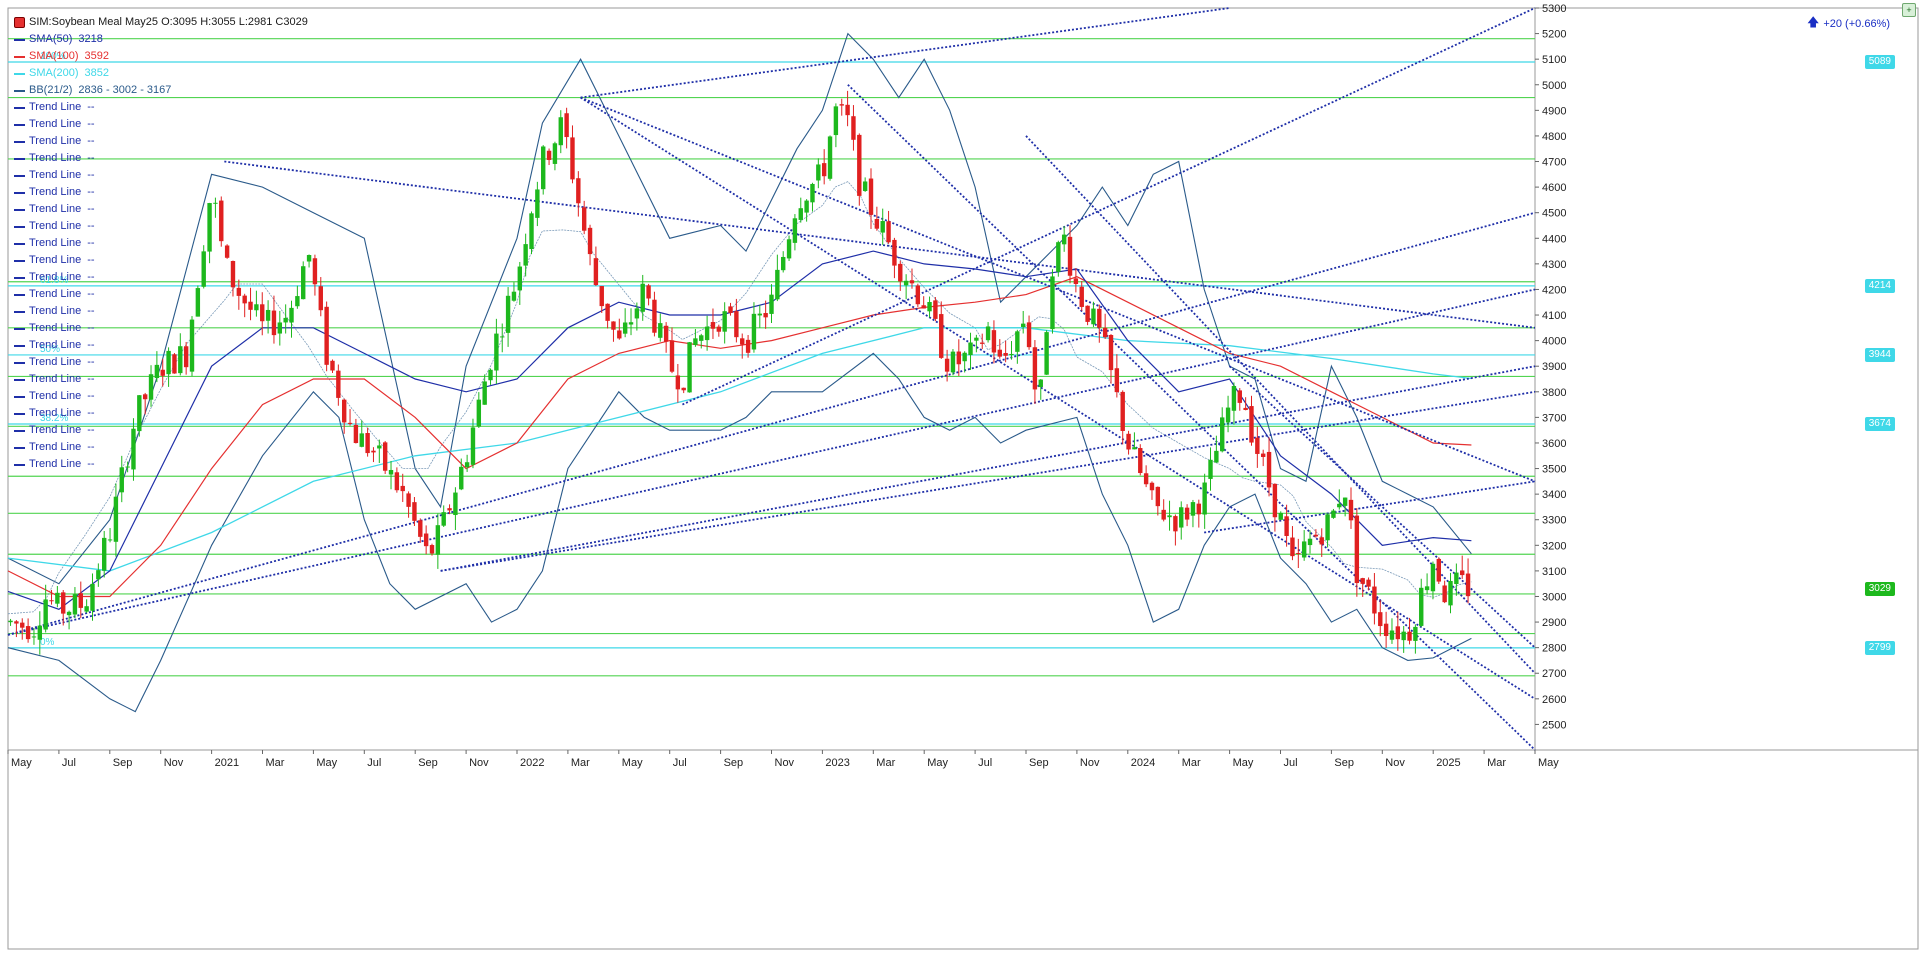 The image size is (1920, 957). Describe the element at coordinates (161, 56) in the screenshot. I see `legend-item: SMA(100) 3592` at that location.